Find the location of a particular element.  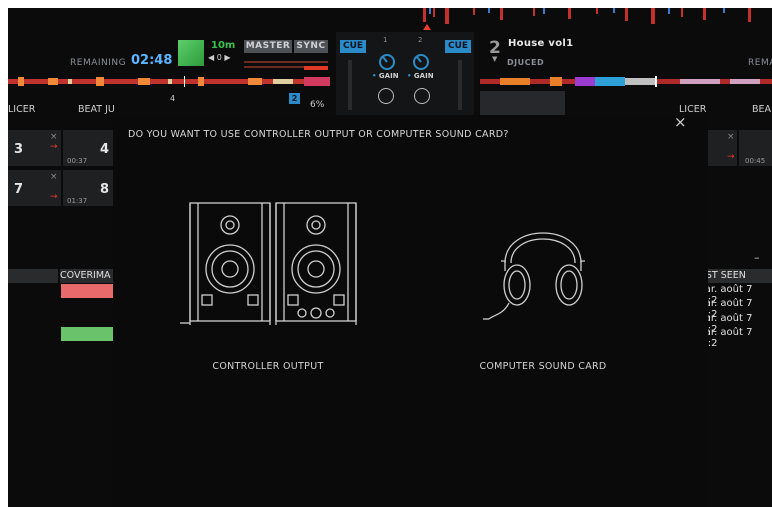

deck-number-badge: 2 is located at coordinates (294, 98).